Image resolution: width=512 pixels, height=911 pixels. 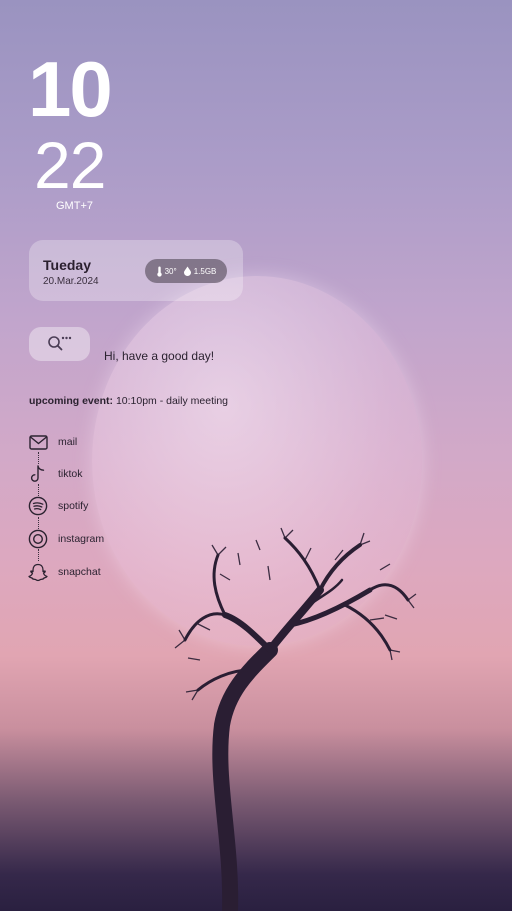 What do you see at coordinates (79, 572) in the screenshot?
I see `app-label: snapchat` at bounding box center [79, 572].